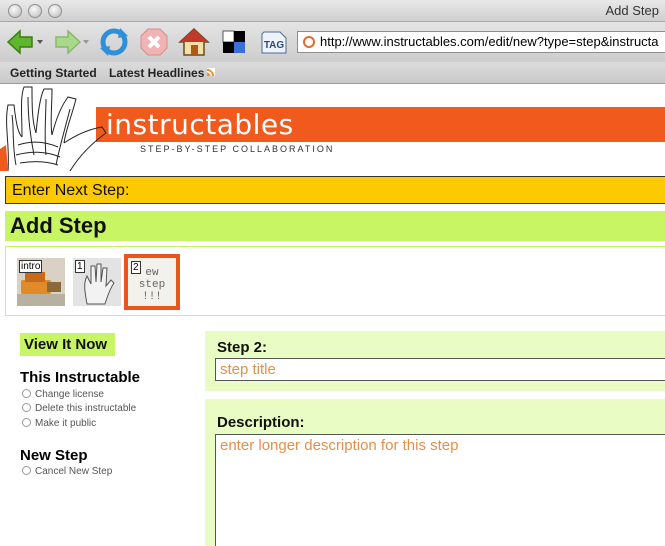 This screenshot has width=665, height=546. I want to click on step-thumb-intro: intro, so click(41, 282).